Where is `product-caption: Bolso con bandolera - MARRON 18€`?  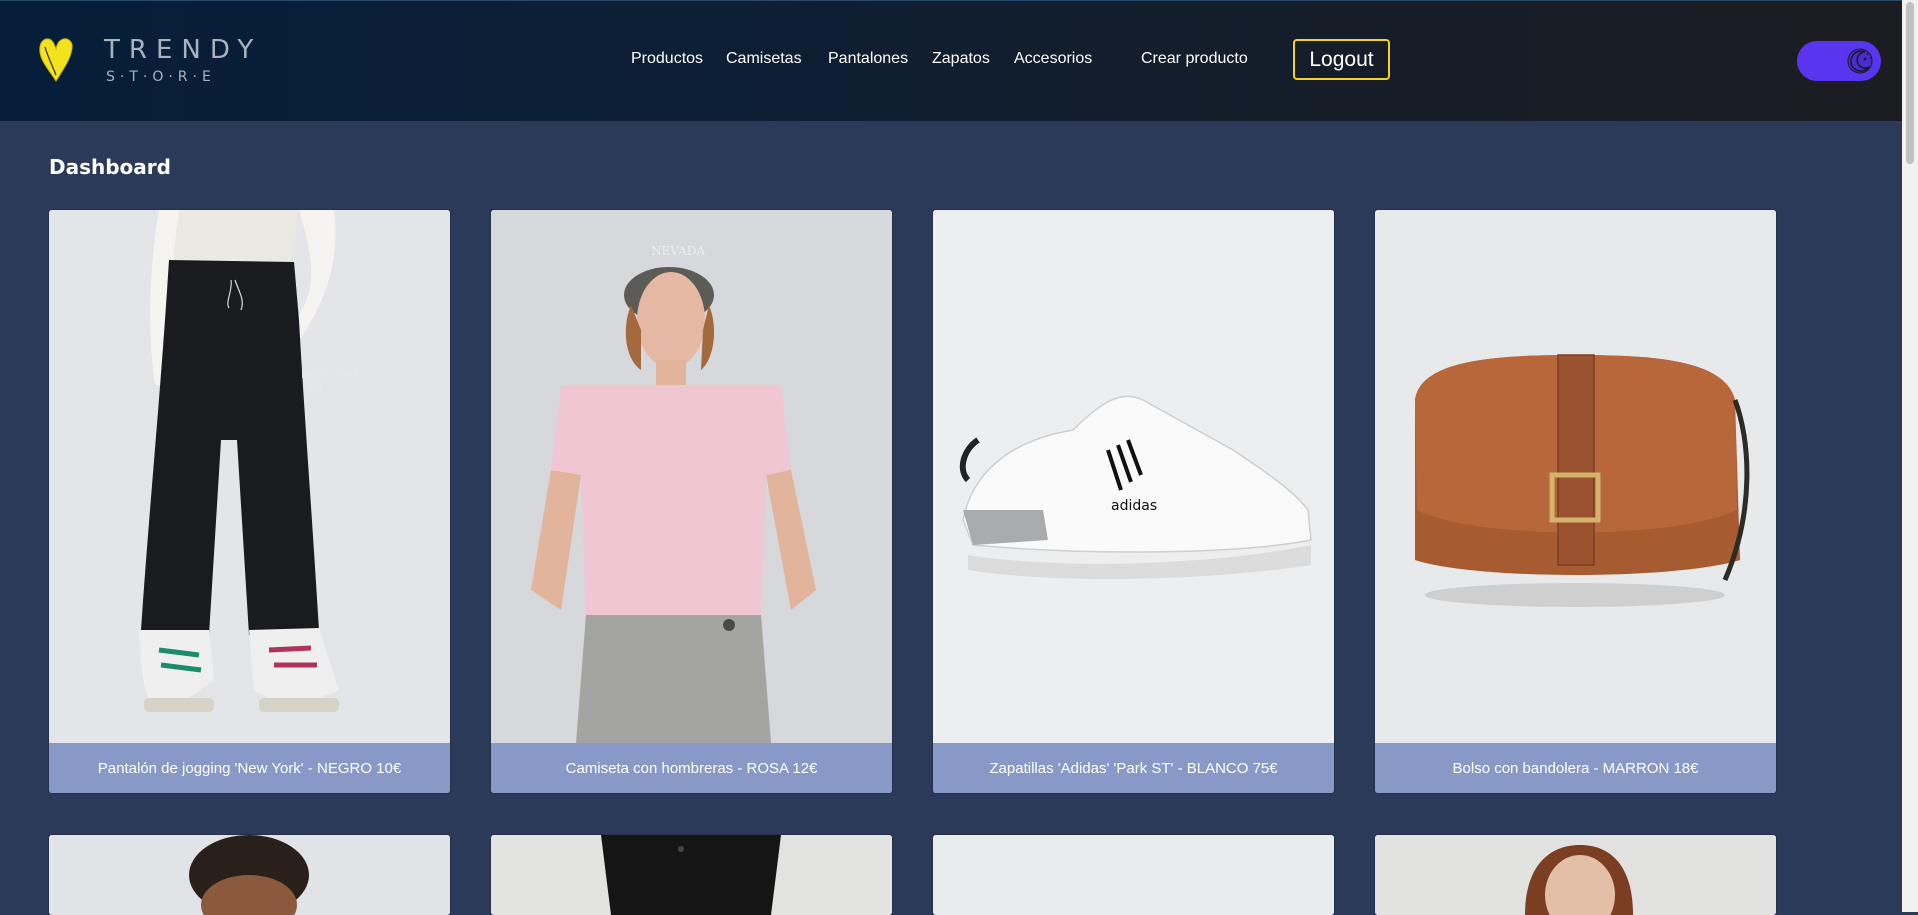
product-caption: Bolso con bandolera - MARRON 18€ is located at coordinates (1575, 768).